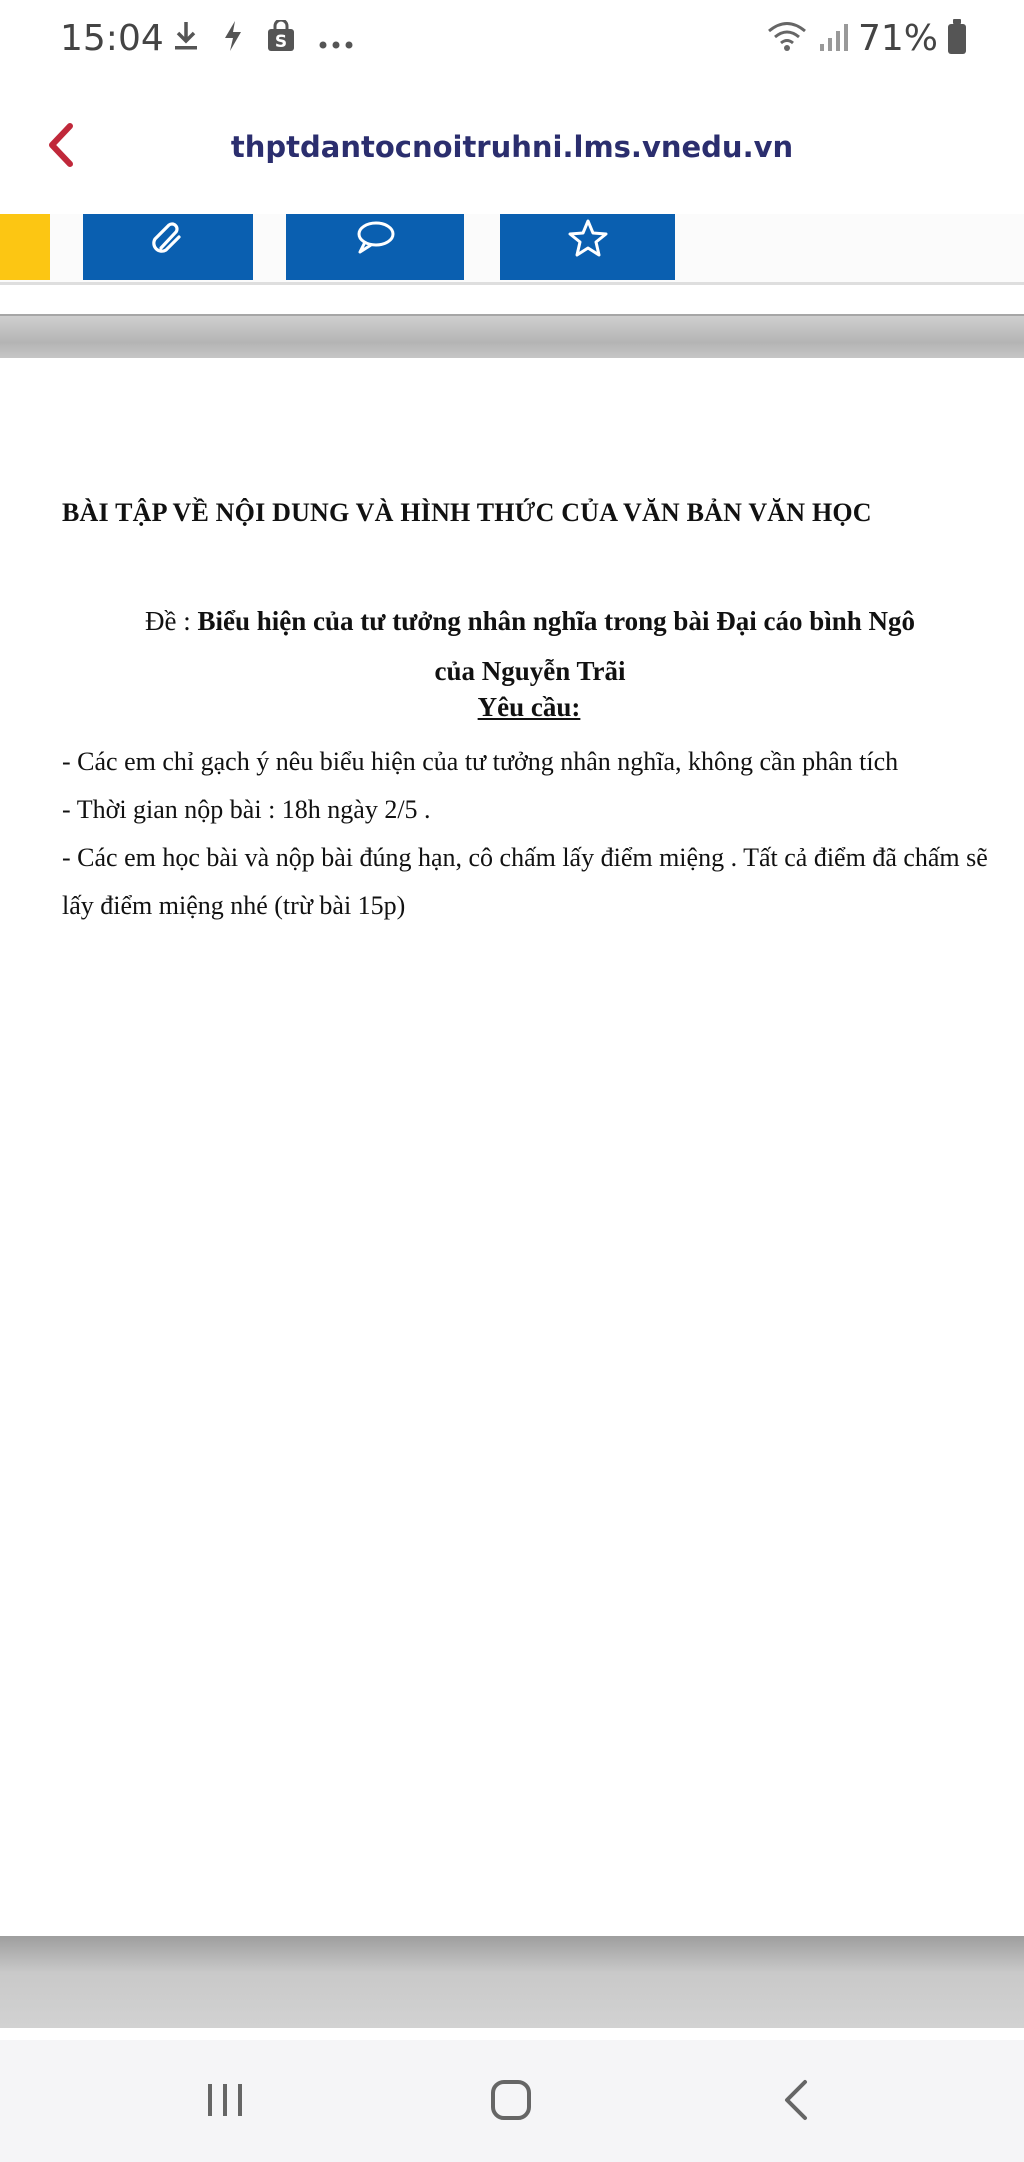 This screenshot has width=1024, height=2162. I want to click on toolbar-accent-tab, so click(25, 247).